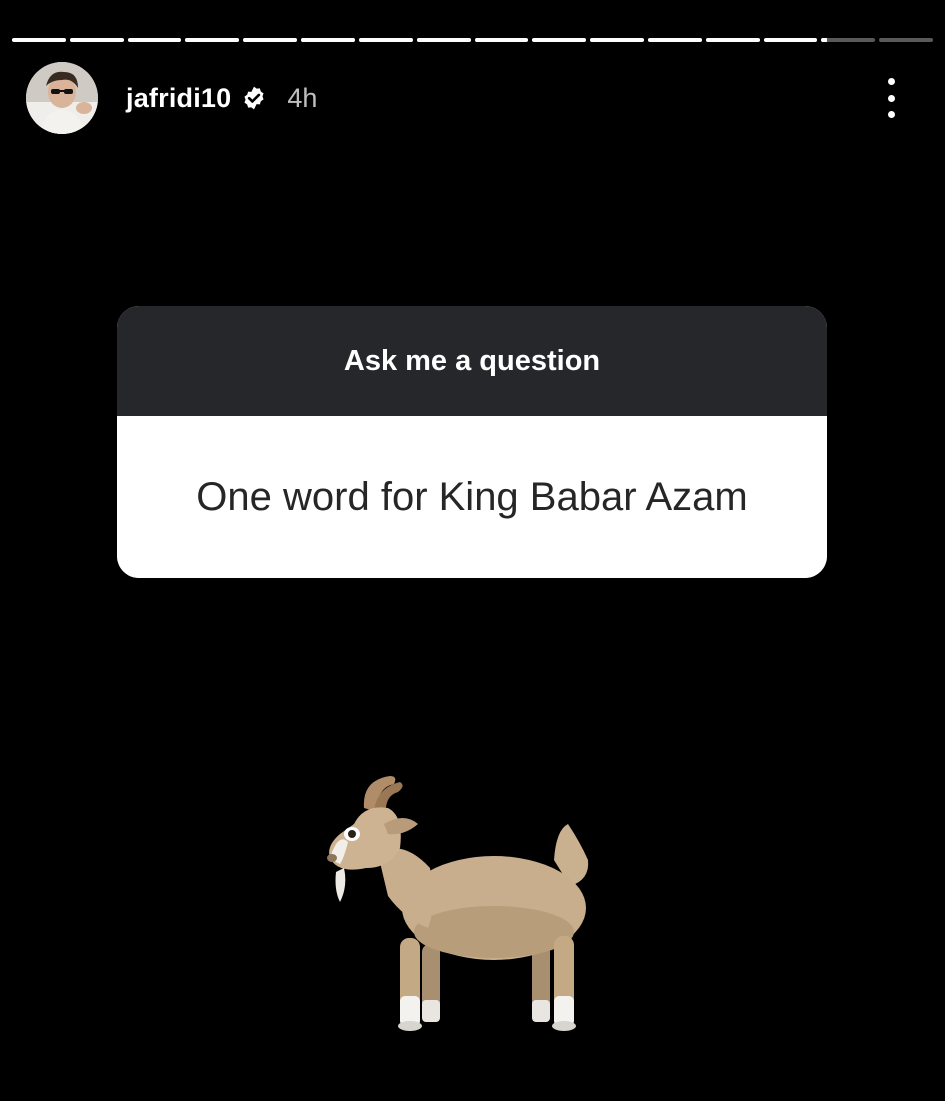  I want to click on story-progress-bar, so click(472, 40).